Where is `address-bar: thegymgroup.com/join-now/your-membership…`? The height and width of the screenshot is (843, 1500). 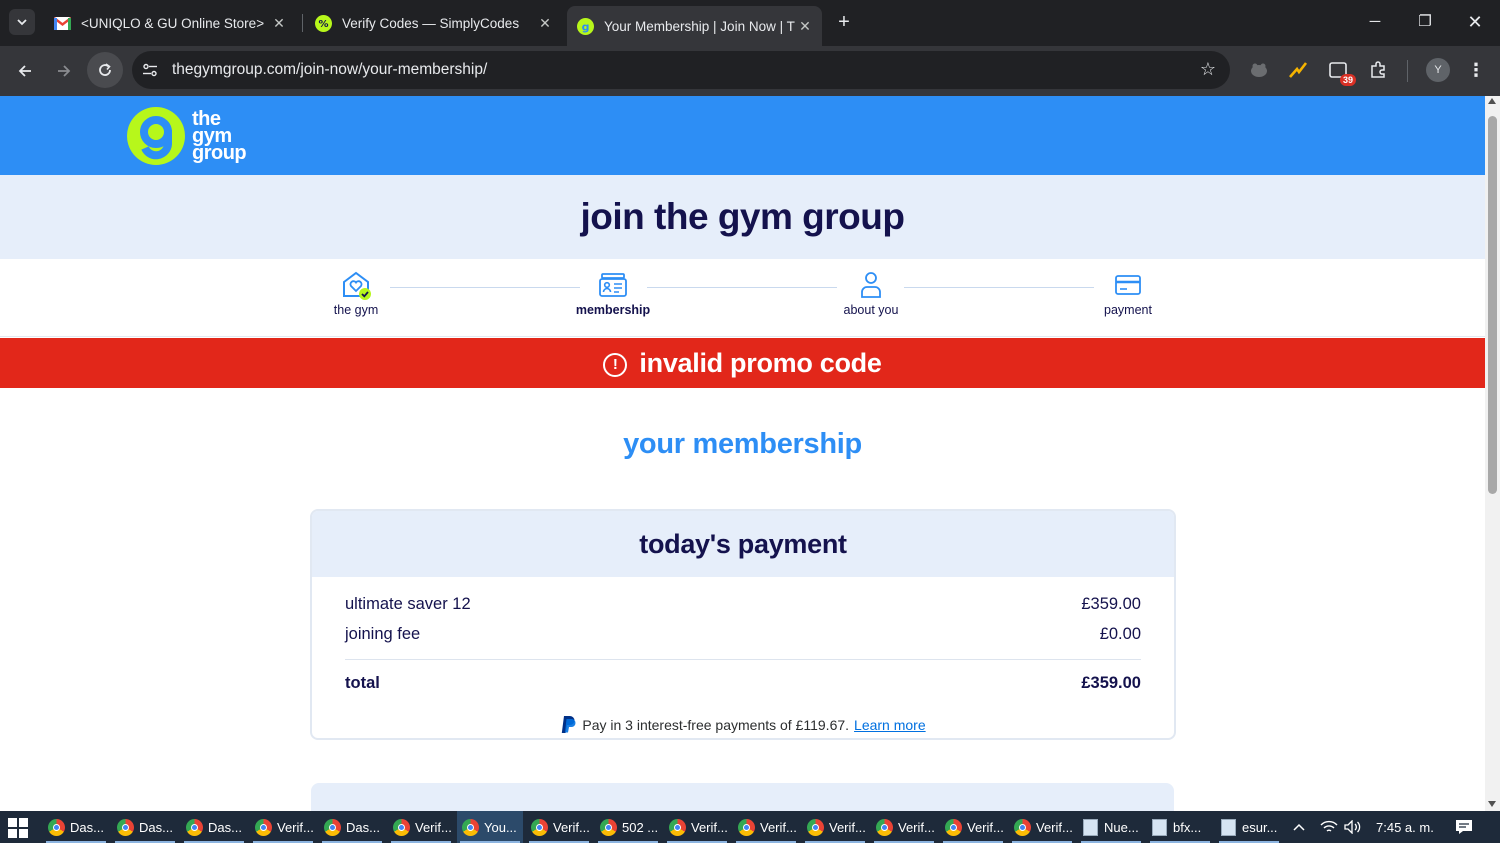 address-bar: thegymgroup.com/join-now/your-membership… is located at coordinates (681, 70).